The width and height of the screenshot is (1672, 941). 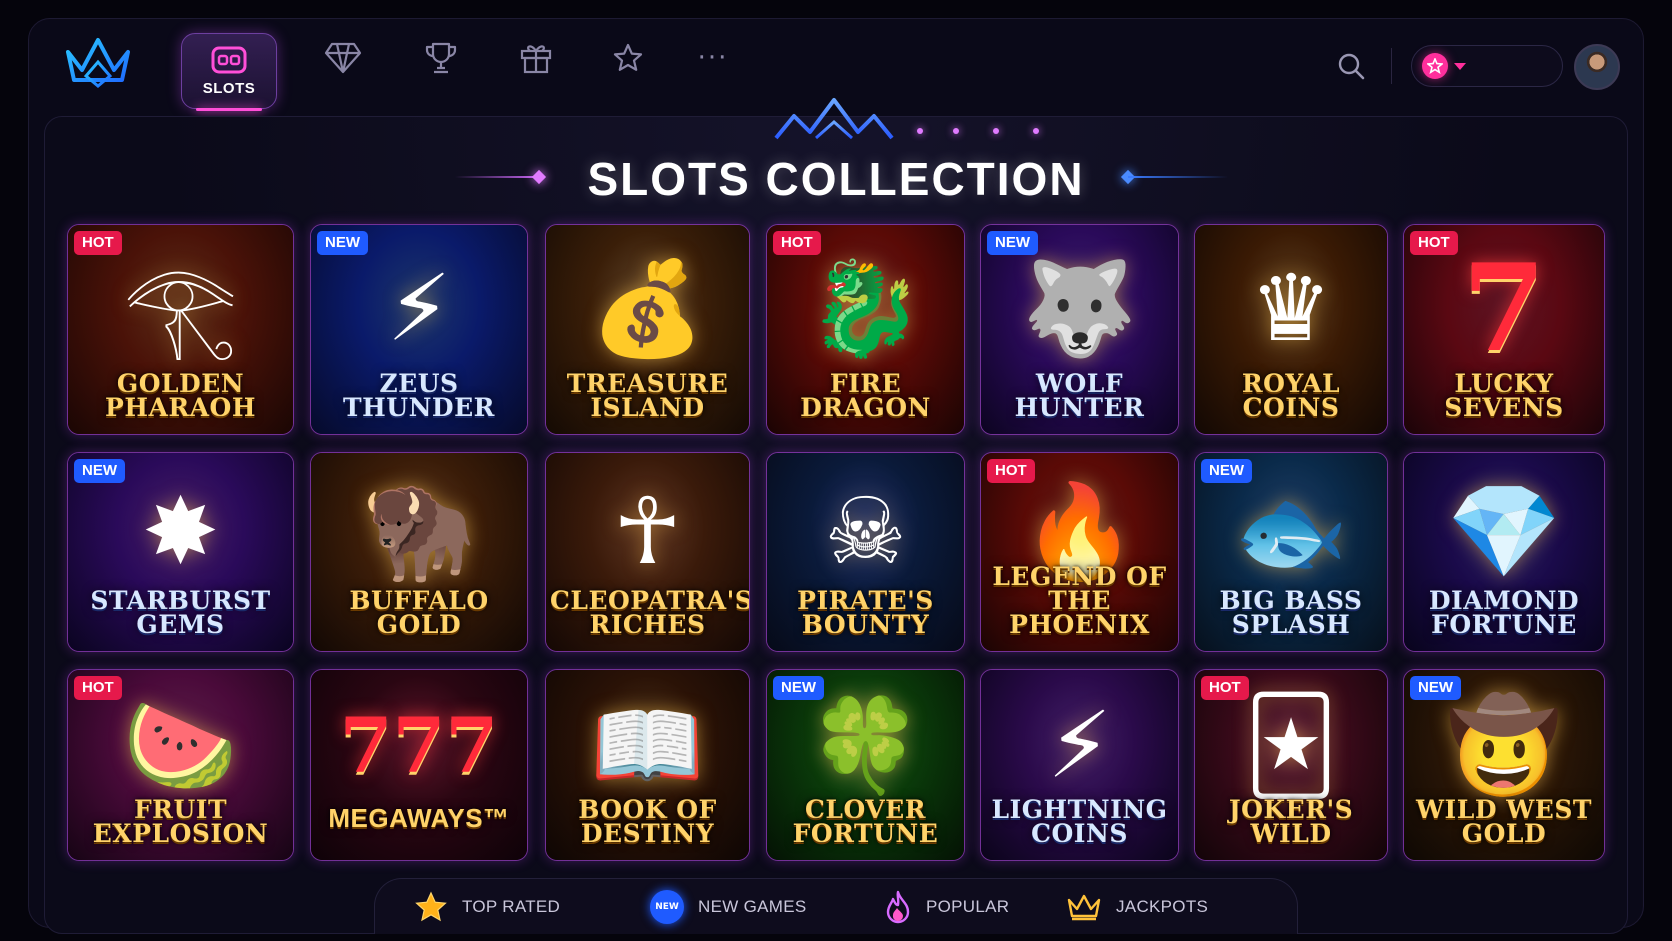 What do you see at coordinates (1079, 552) in the screenshot?
I see `game-tile: 🔥 Legend of the Phoenix HOT` at bounding box center [1079, 552].